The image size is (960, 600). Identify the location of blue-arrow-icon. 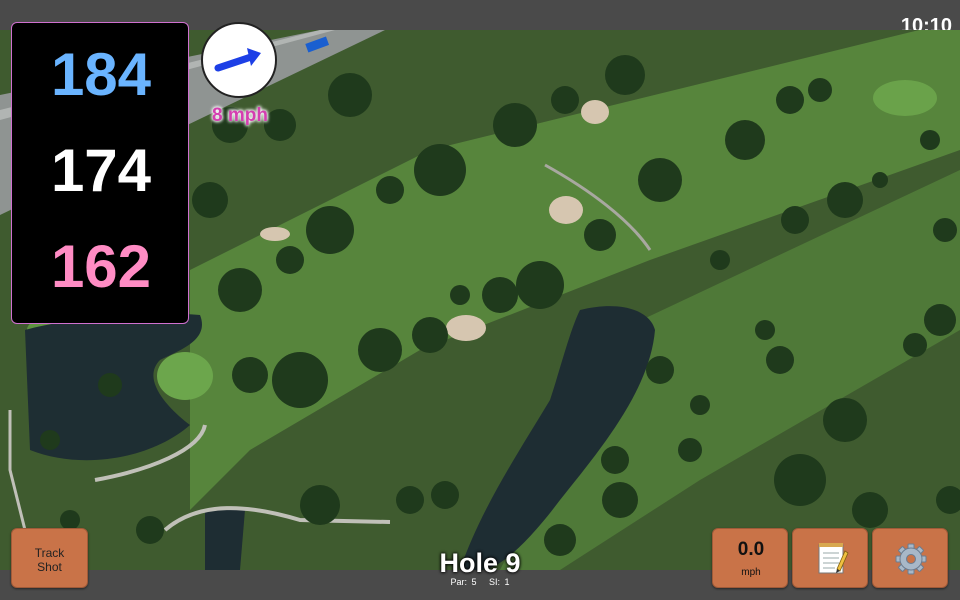
(237, 60).